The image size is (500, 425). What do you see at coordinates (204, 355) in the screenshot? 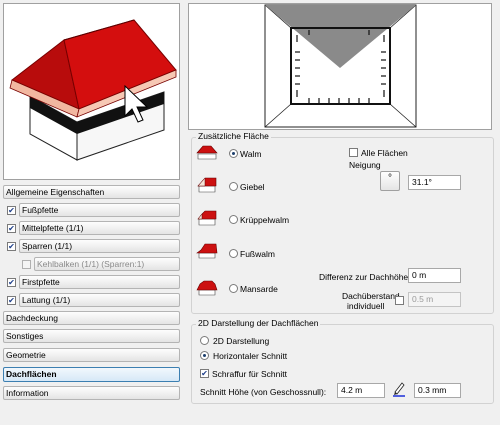
I see `horizontaler-schnitt-radio` at bounding box center [204, 355].